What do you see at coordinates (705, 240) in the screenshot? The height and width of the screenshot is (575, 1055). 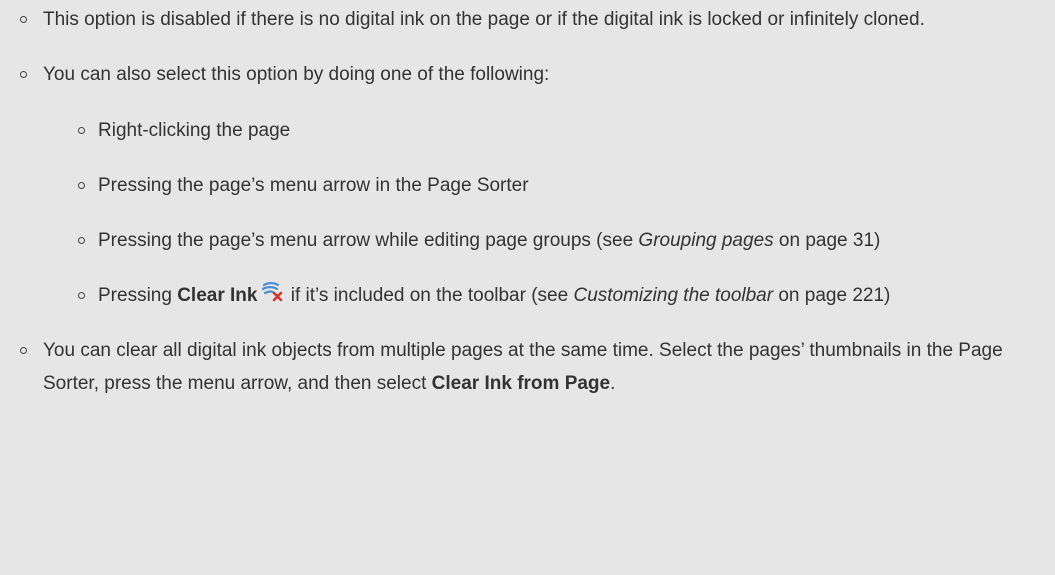 I see `cross-reference-link: Grouping pages` at bounding box center [705, 240].